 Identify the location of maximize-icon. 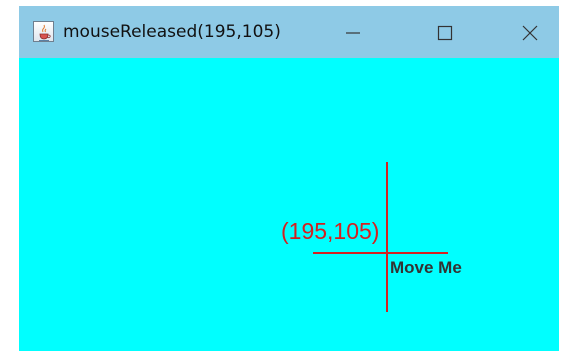
(445, 33).